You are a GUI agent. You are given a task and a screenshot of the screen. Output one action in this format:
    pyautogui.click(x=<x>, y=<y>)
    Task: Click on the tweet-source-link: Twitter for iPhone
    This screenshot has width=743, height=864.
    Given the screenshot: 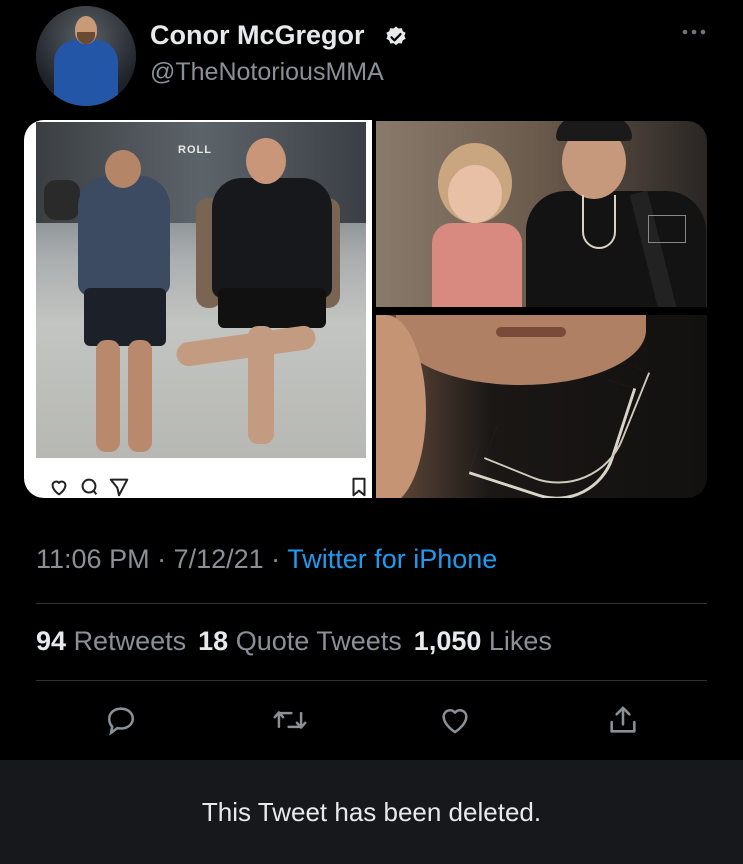 What is the action you would take?
    pyautogui.click(x=392, y=559)
    